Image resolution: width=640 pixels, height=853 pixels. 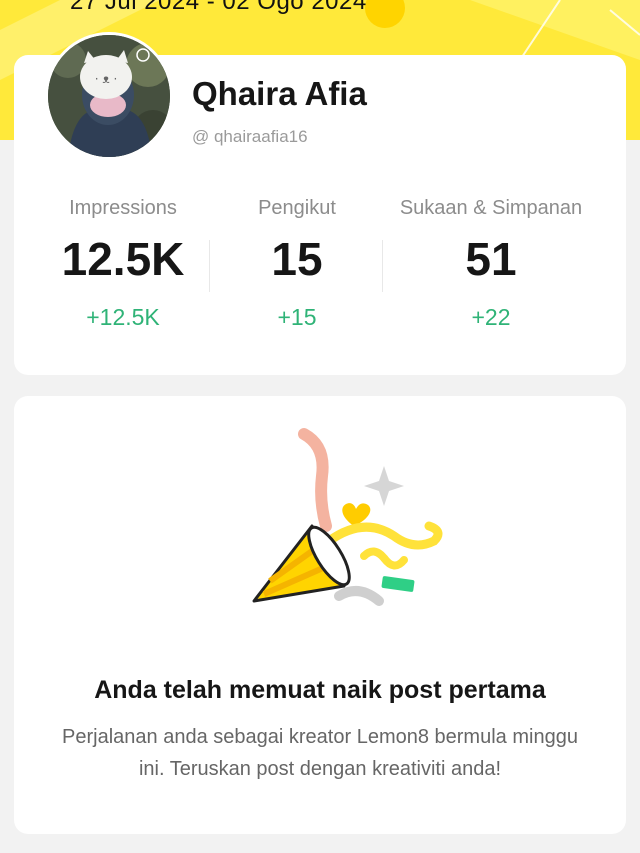 I want to click on user-name: Qhaira Afia, so click(x=279, y=93).